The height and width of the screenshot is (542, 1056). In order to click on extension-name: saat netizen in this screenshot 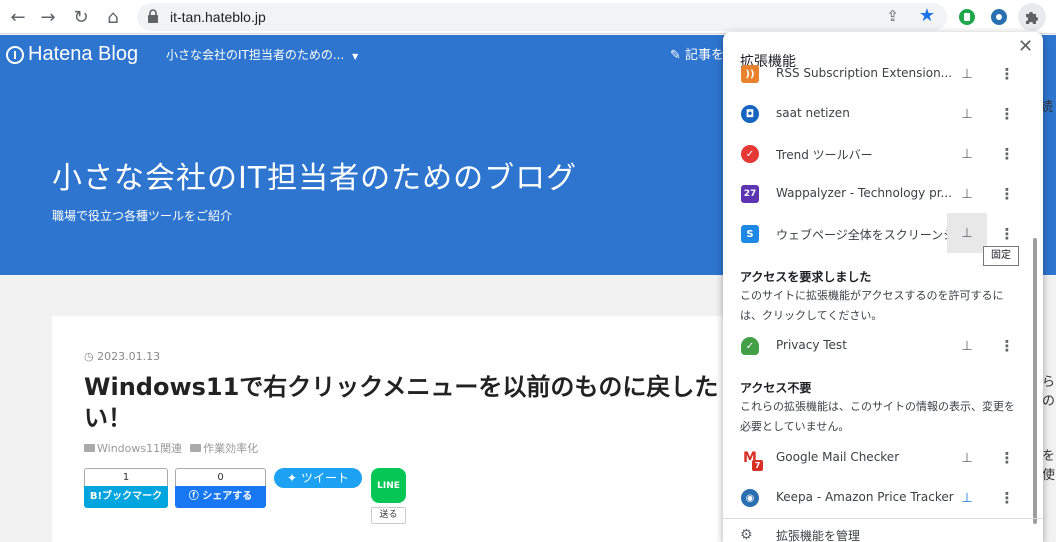, I will do `click(813, 113)`.